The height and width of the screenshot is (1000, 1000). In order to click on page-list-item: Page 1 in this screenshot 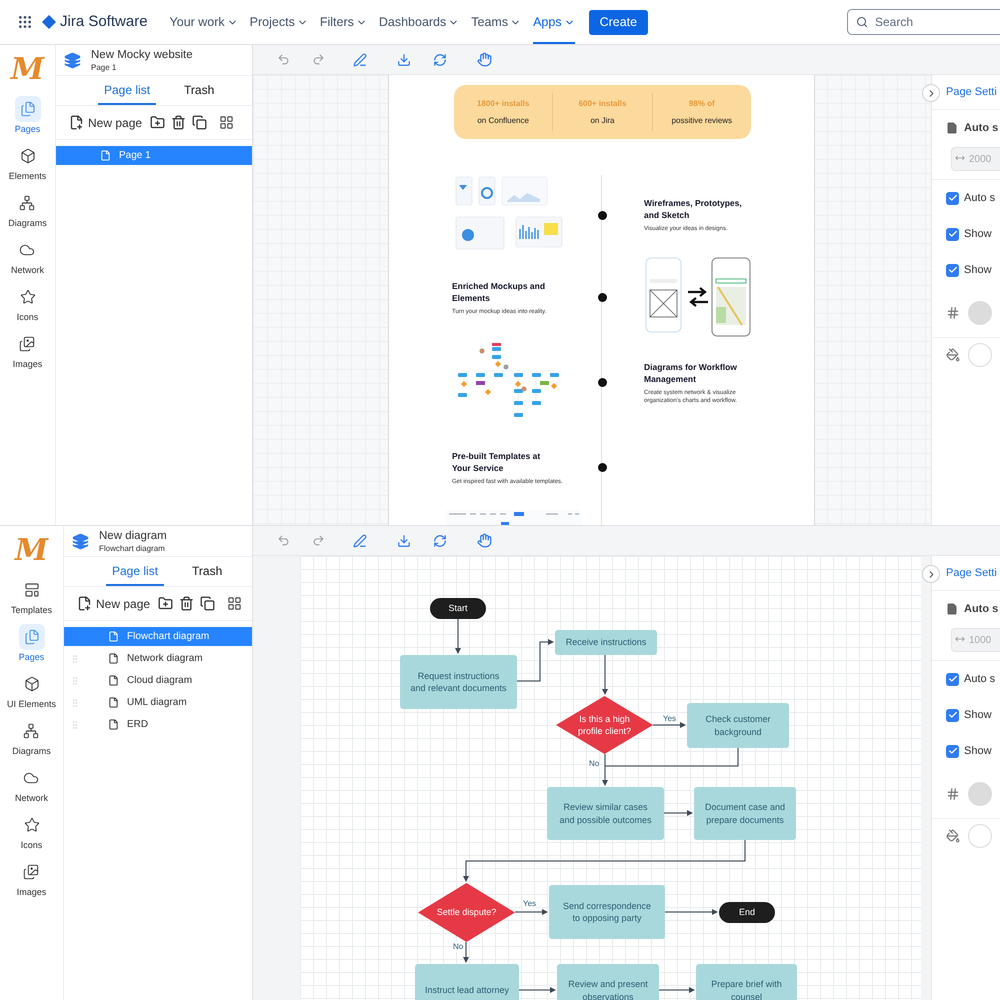, I will do `click(154, 155)`.